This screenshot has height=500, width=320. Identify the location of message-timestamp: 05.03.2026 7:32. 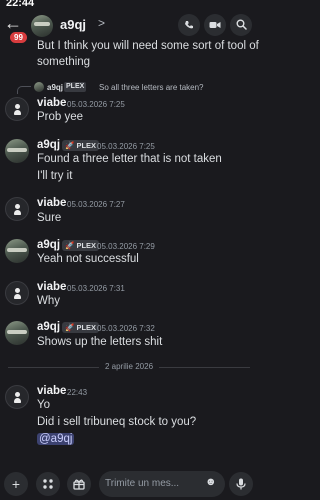
(126, 328).